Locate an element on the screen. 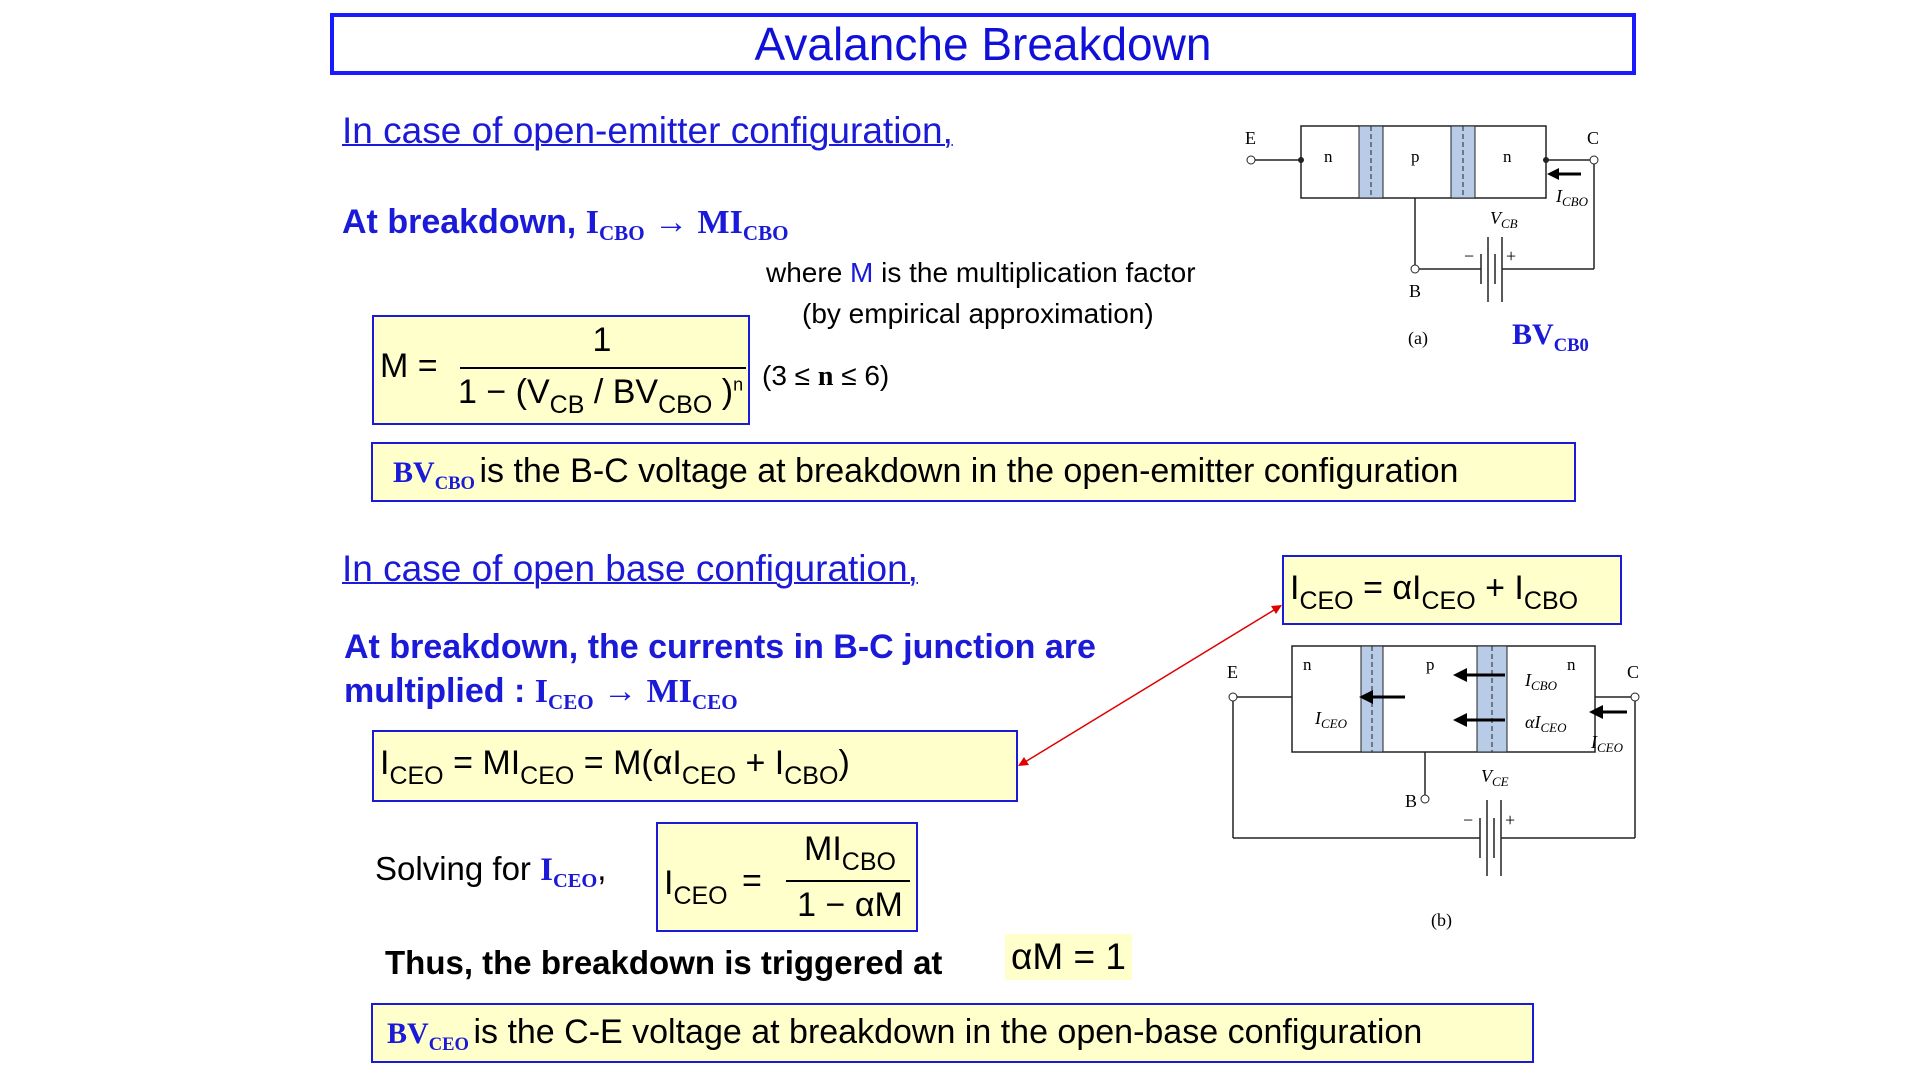 Image resolution: width=1920 pixels, height=1080 pixels. solution-denominator: 1 − αM is located at coordinates (850, 905).